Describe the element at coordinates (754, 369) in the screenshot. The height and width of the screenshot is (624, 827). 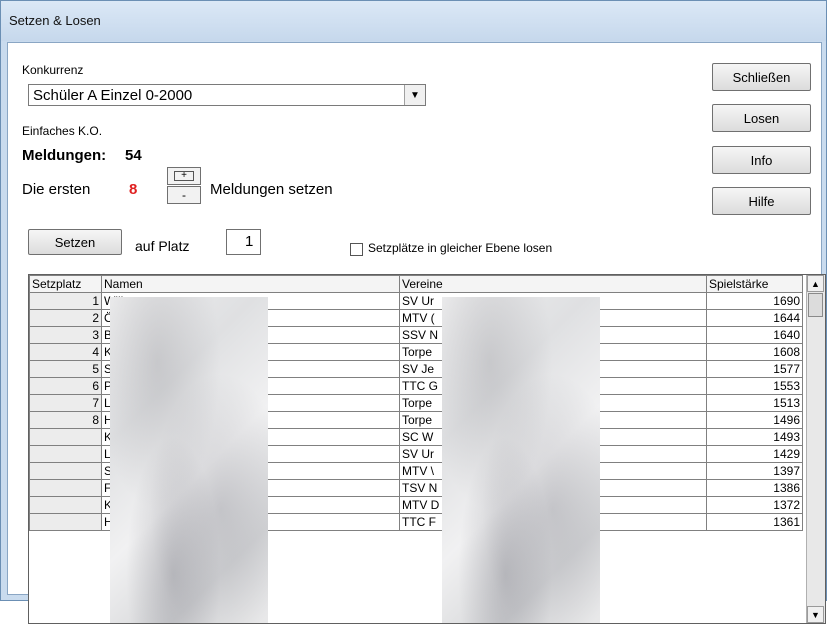
I see `strength-cell: 1577` at that location.